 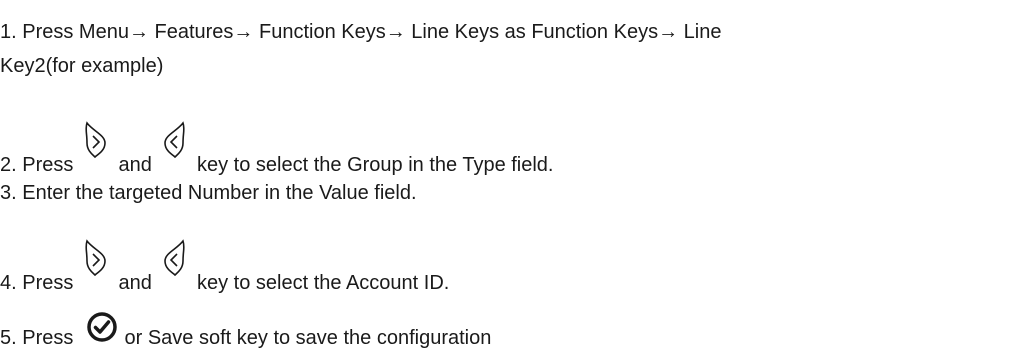 I want to click on step-5-prefix: 5. Press, so click(x=37, y=338).